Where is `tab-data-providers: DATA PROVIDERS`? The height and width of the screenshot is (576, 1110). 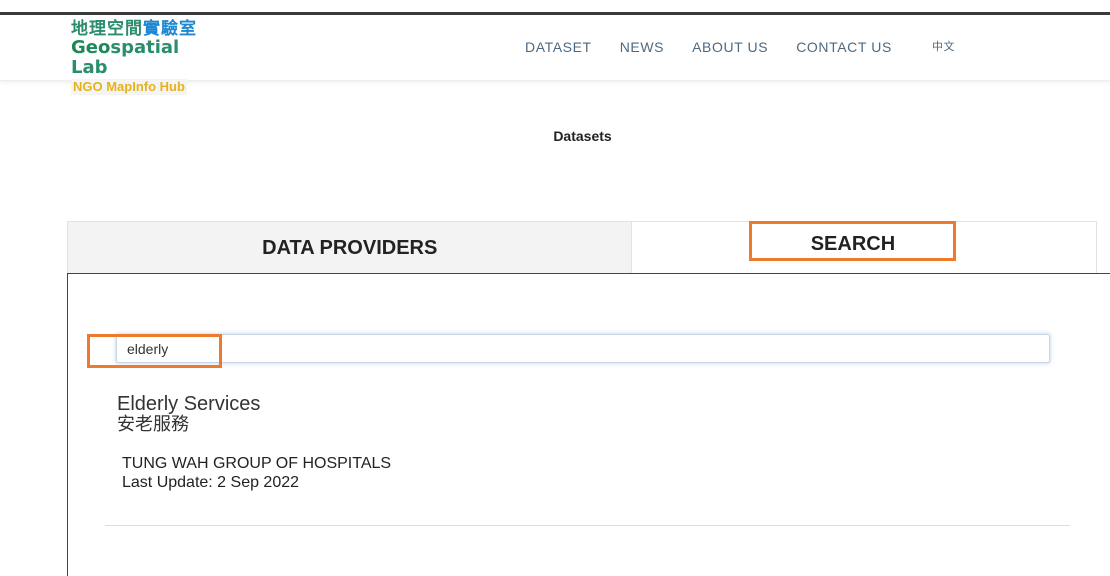 tab-data-providers: DATA PROVIDERS is located at coordinates (350, 248).